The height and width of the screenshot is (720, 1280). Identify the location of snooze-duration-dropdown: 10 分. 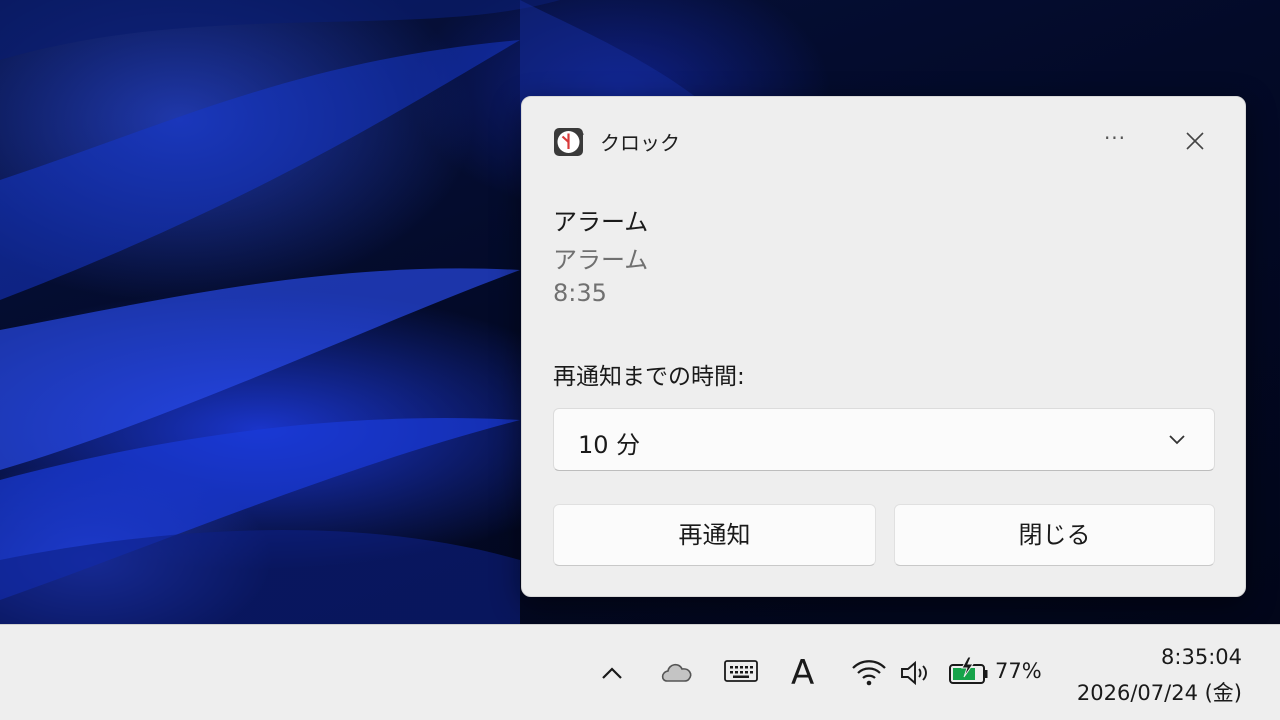
(884, 439).